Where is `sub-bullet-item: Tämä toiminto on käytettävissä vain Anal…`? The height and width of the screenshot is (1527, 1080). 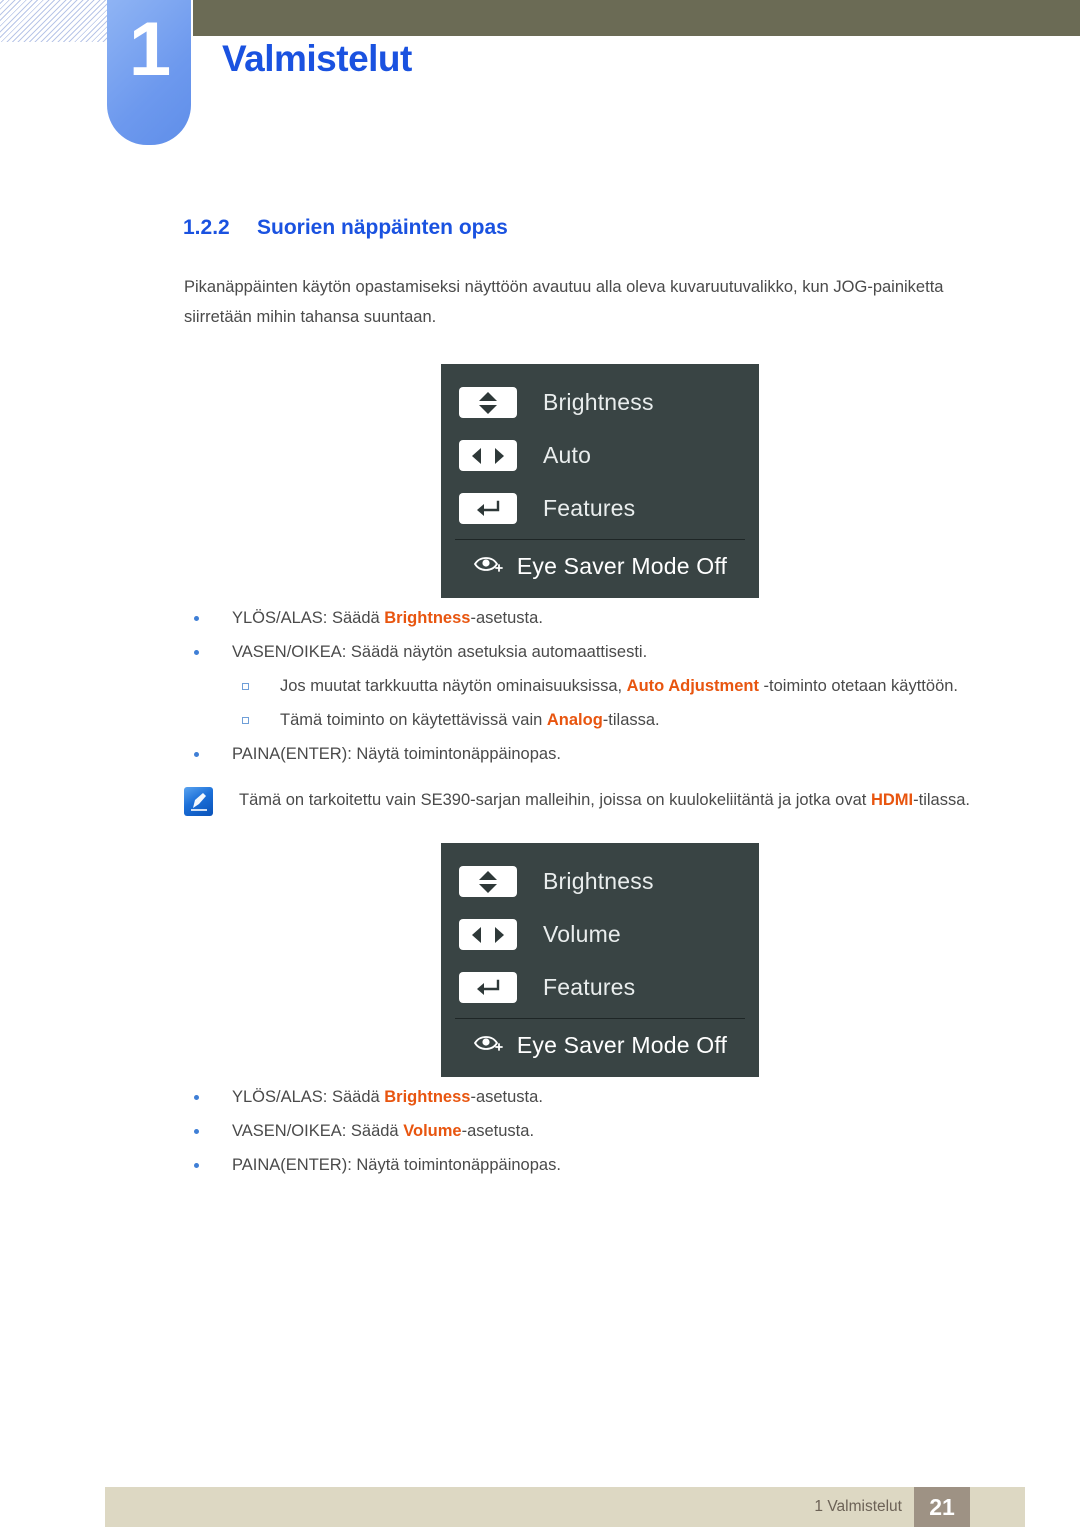 sub-bullet-item: Tämä toiminto on käytettävissä vain Anal… is located at coordinates (599, 720).